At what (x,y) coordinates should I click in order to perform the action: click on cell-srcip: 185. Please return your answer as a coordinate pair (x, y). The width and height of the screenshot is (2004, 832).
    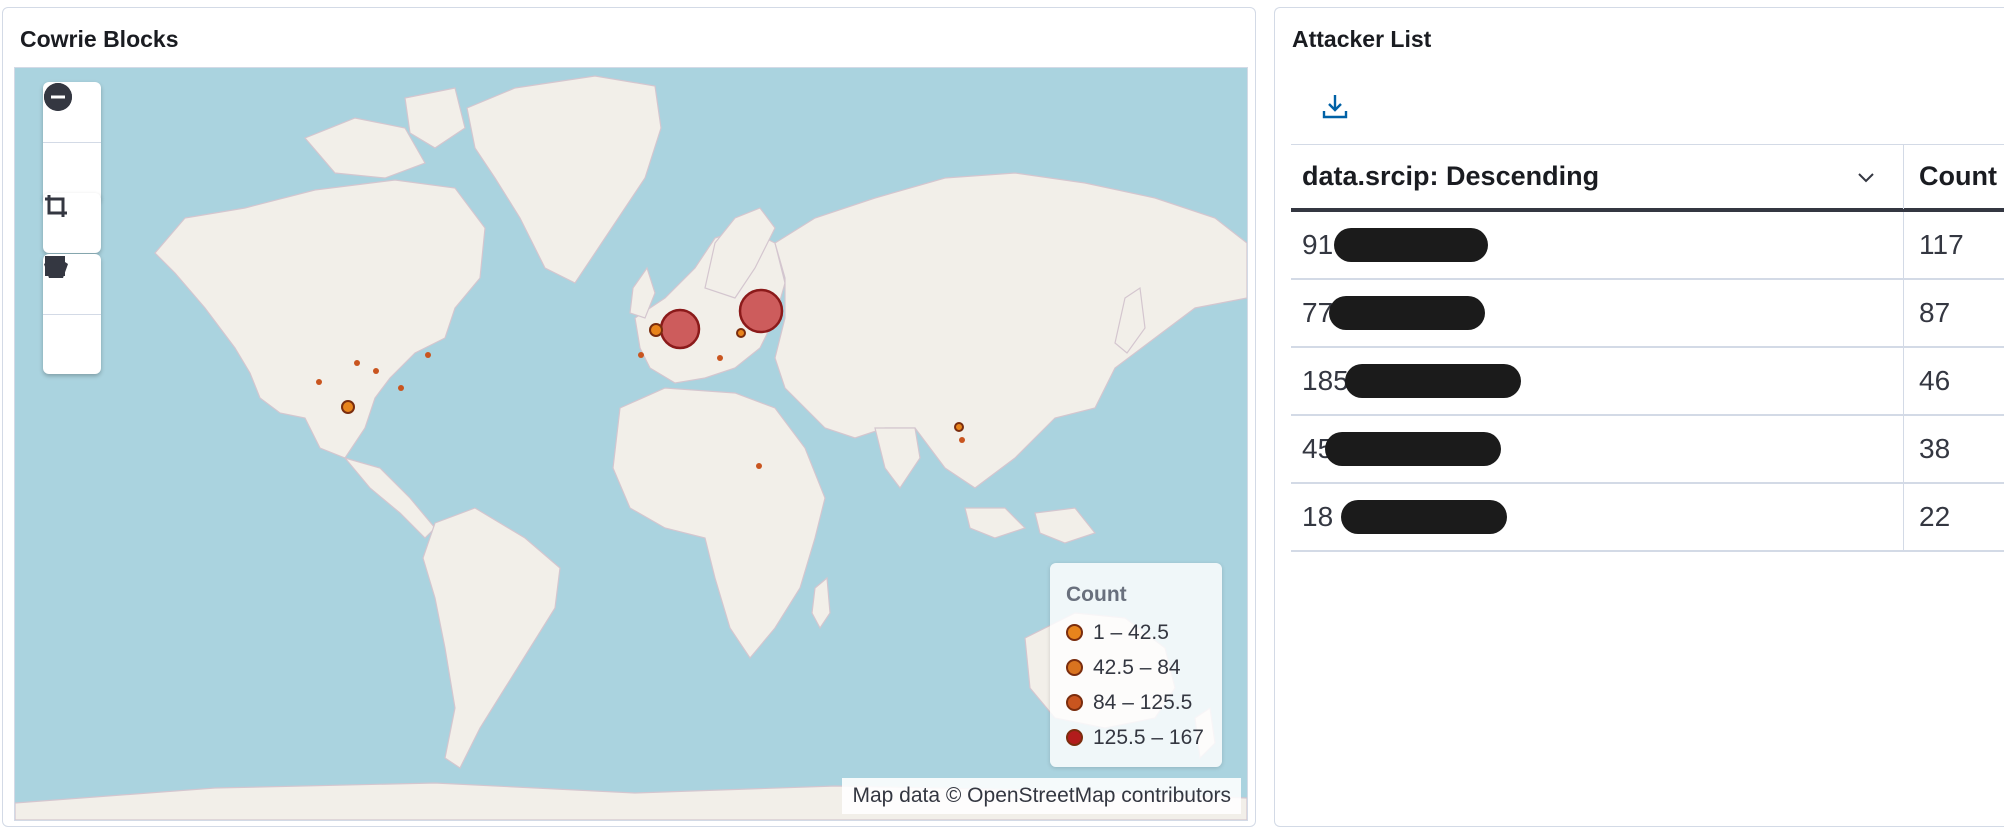
    Looking at the image, I should click on (1597, 381).